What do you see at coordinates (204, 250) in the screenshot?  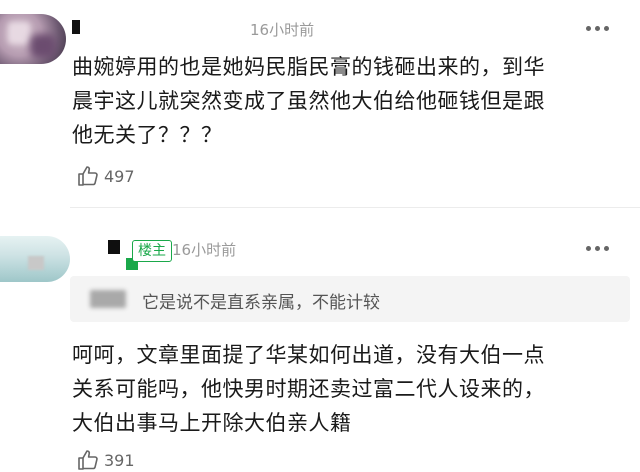 I see `reply-timestamp: 16小时前` at bounding box center [204, 250].